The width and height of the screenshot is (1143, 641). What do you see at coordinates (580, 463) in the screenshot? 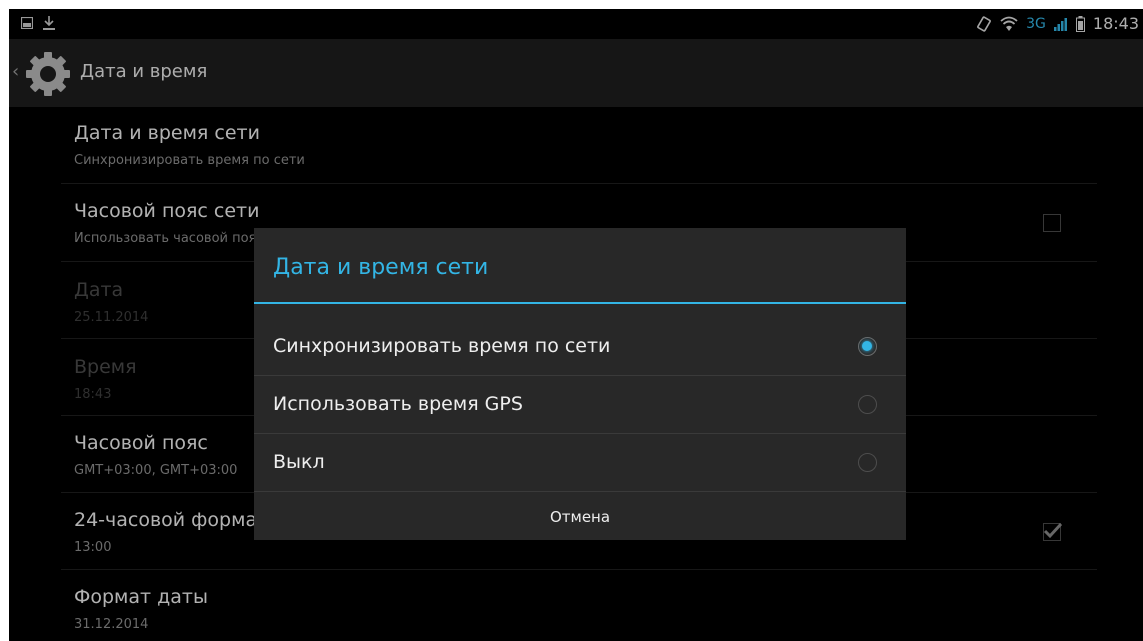
I see `option-off: Выкл` at bounding box center [580, 463].